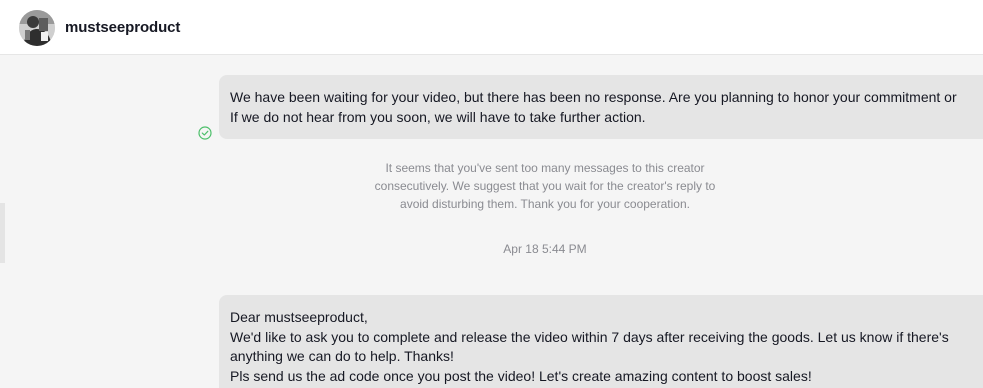 This screenshot has height=388, width=983. What do you see at coordinates (491, 27) in the screenshot?
I see `chat-header: mustseeproduct` at bounding box center [491, 27].